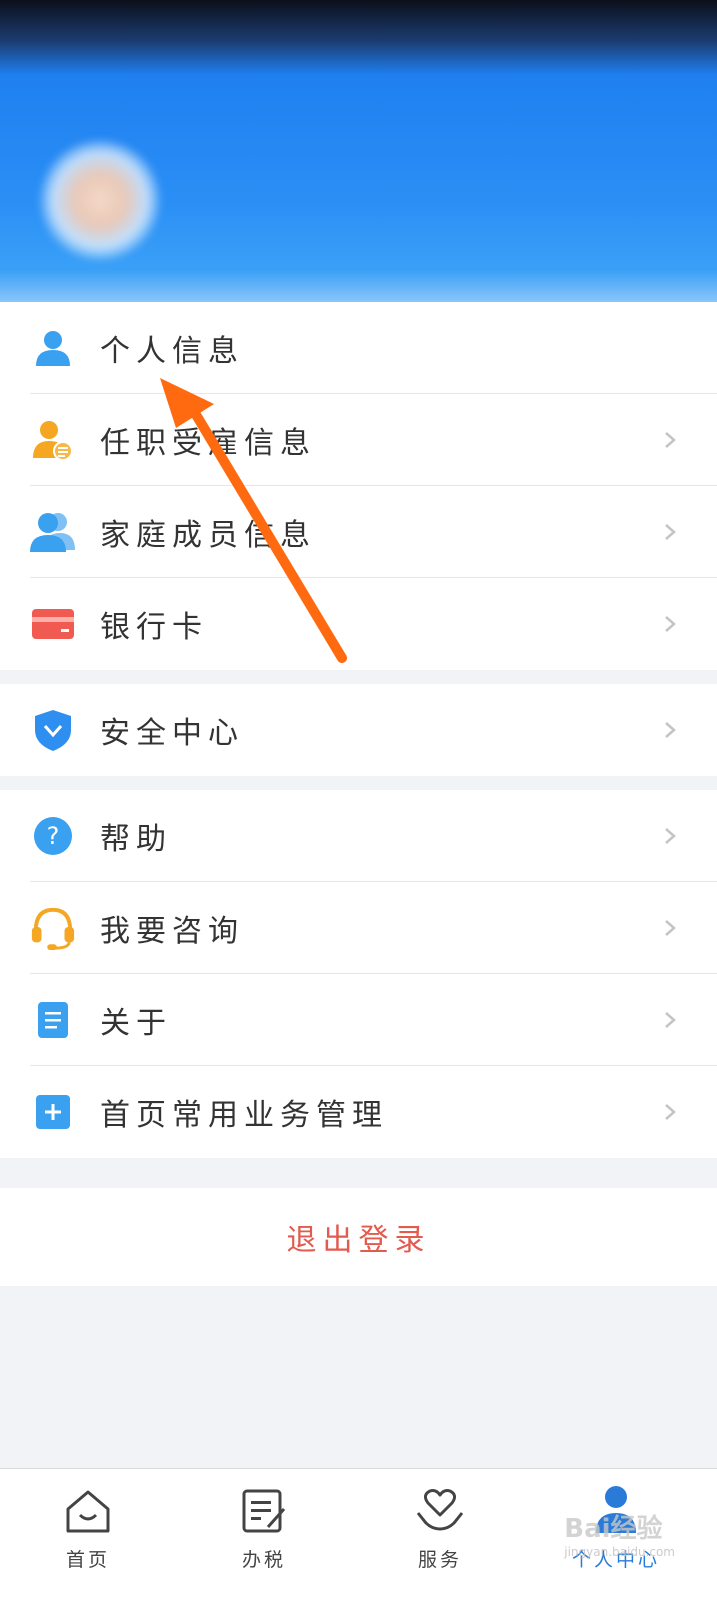 The height and width of the screenshot is (1601, 717). What do you see at coordinates (358, 836) in the screenshot?
I see `menu-item-help: ? 帮助` at bounding box center [358, 836].